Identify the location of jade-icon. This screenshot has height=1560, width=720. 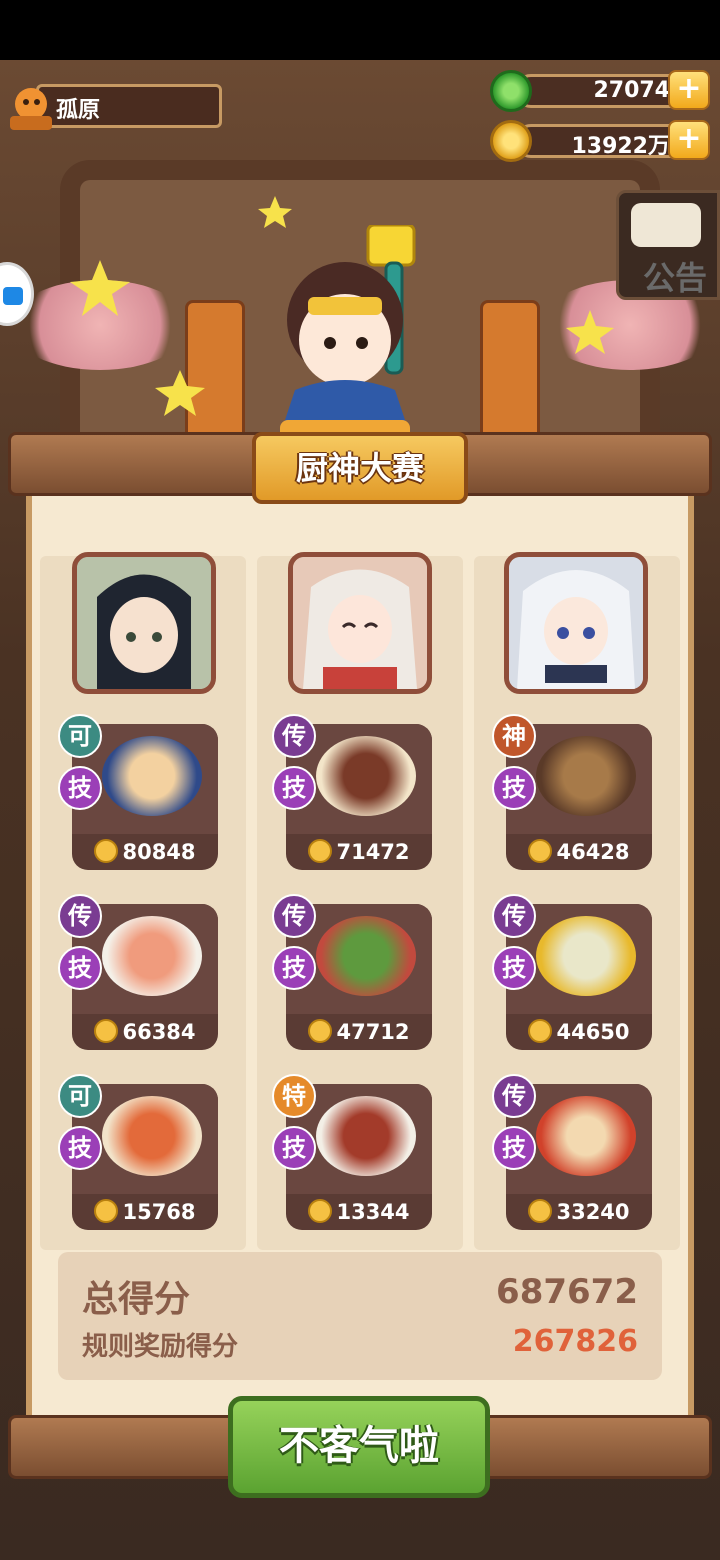
(511, 91).